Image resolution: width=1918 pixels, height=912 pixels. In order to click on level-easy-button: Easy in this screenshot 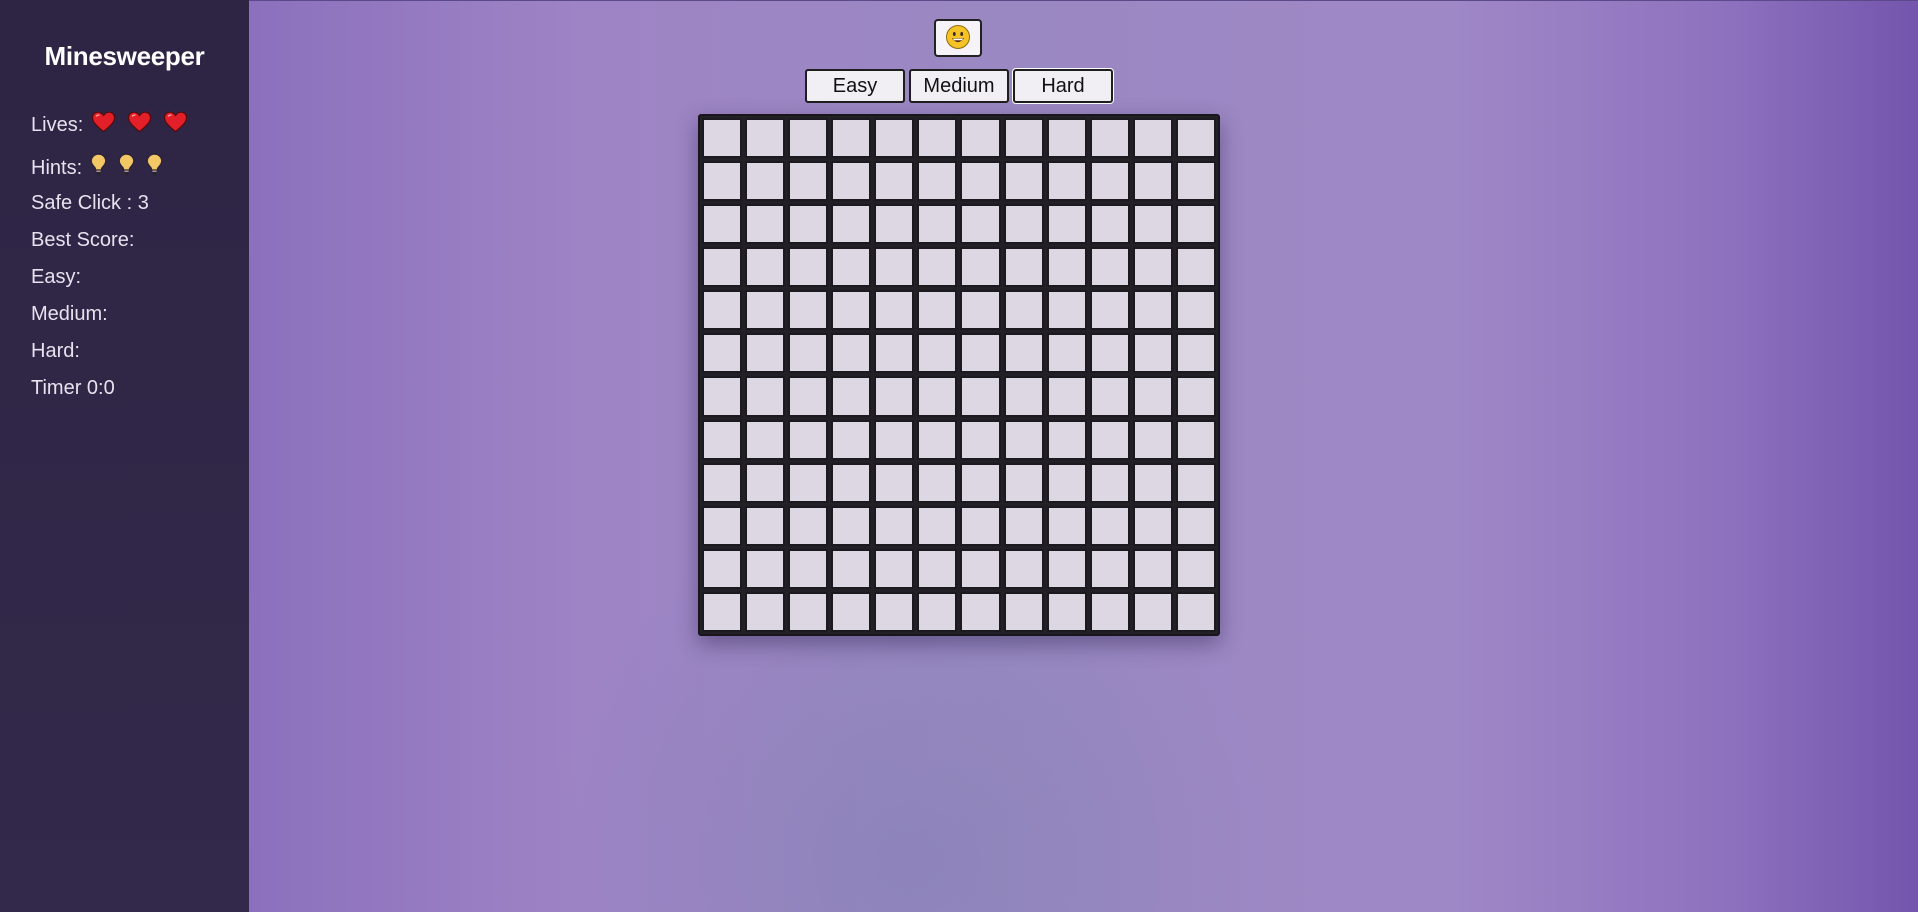, I will do `click(855, 86)`.